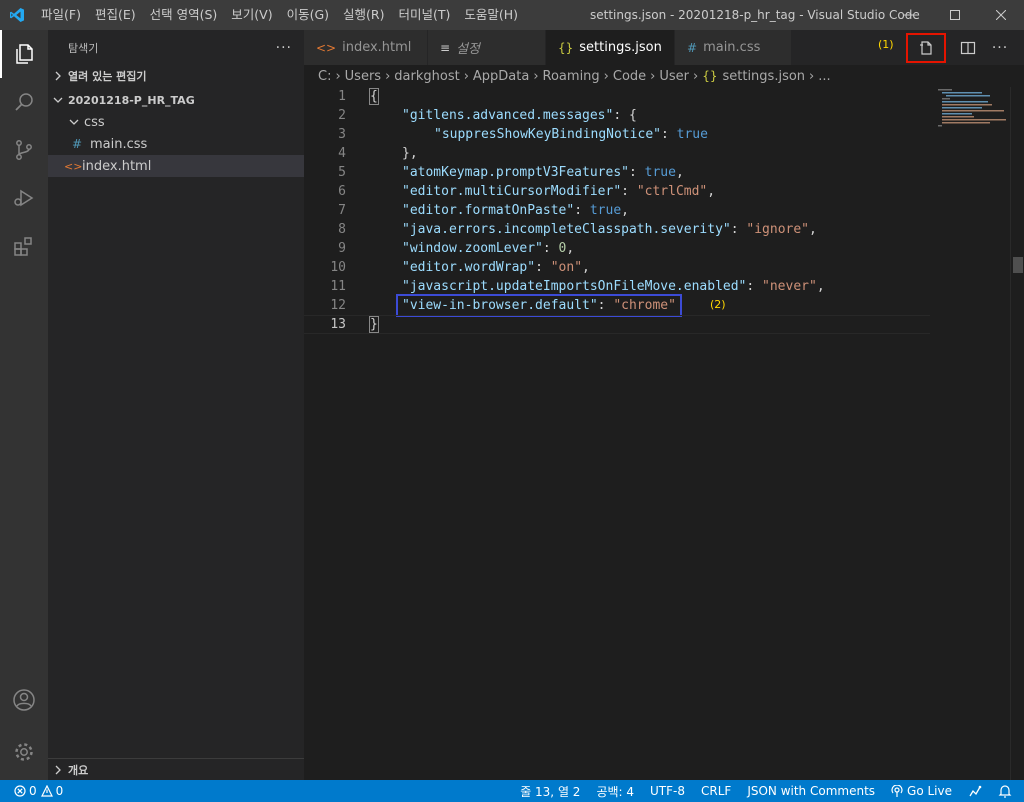 The height and width of the screenshot is (802, 1024). Describe the element at coordinates (487, 47) in the screenshot. I see `tab-settings-ui: ≡ 설정` at that location.